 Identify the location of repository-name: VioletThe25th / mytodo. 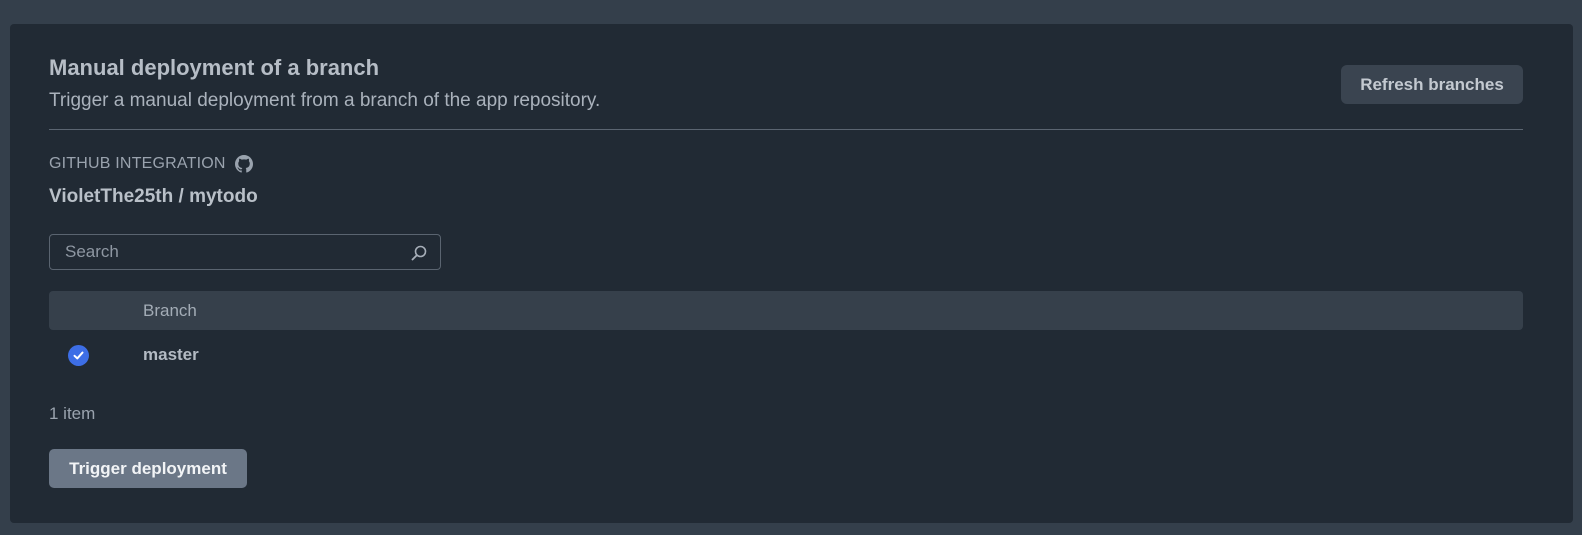
(153, 196).